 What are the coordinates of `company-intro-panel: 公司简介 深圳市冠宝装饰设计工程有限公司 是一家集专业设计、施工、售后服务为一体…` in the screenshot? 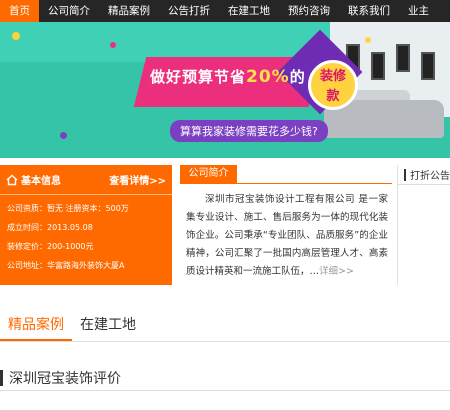 It's located at (286, 225).